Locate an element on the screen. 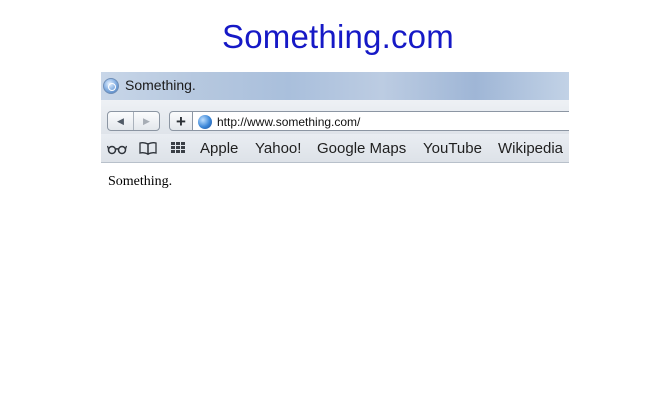 Image resolution: width=646 pixels, height=394 pixels. bookmark-google-maps: Google Maps is located at coordinates (361, 148).